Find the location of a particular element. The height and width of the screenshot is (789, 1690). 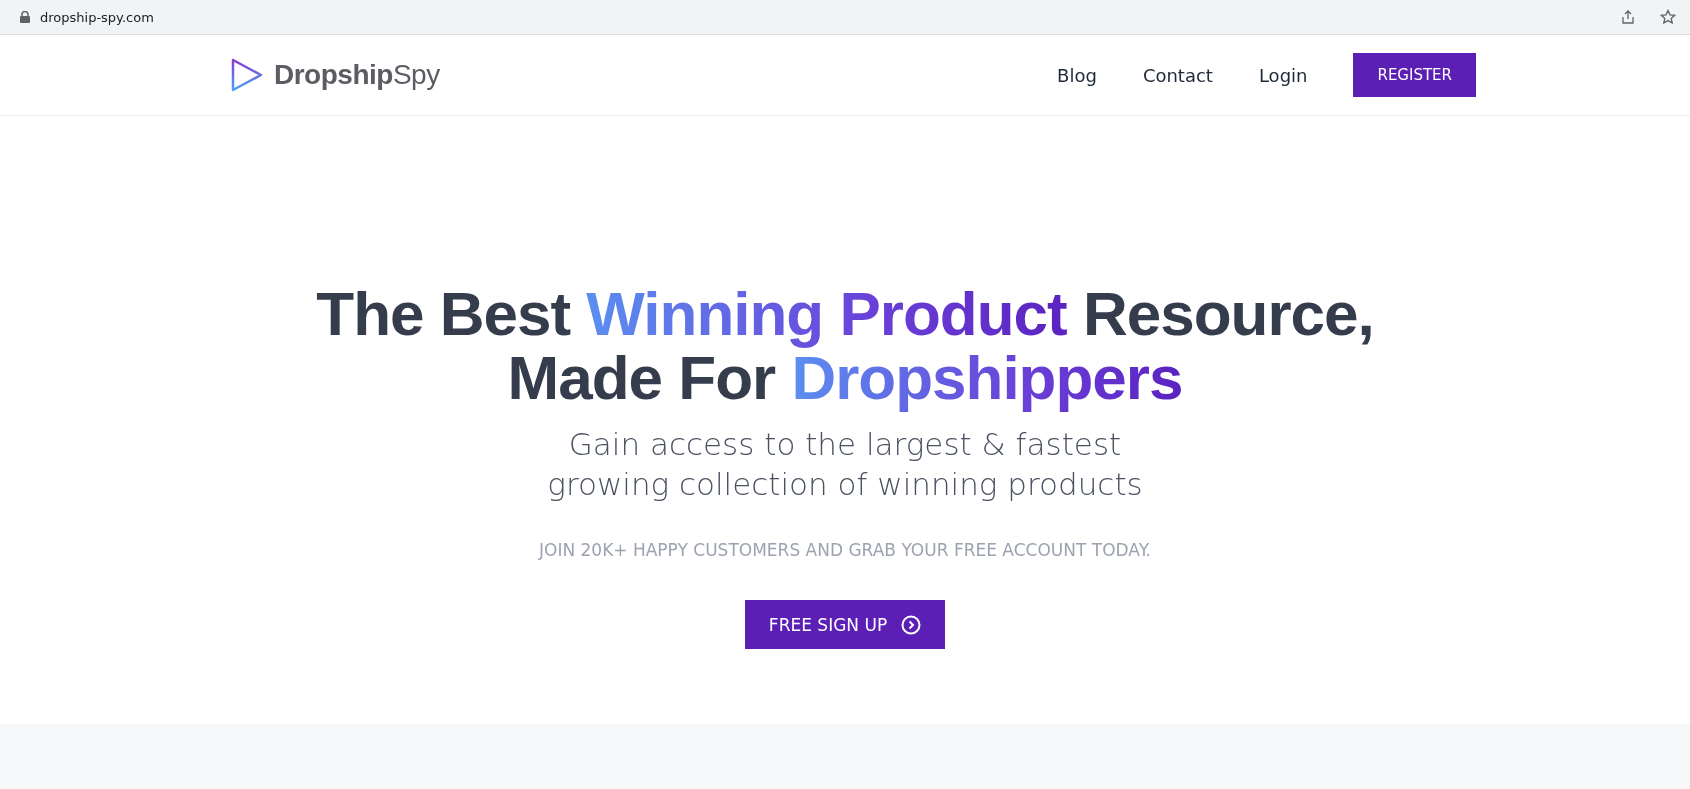

logo-wordmark: DropshipSpy is located at coordinates (357, 75).